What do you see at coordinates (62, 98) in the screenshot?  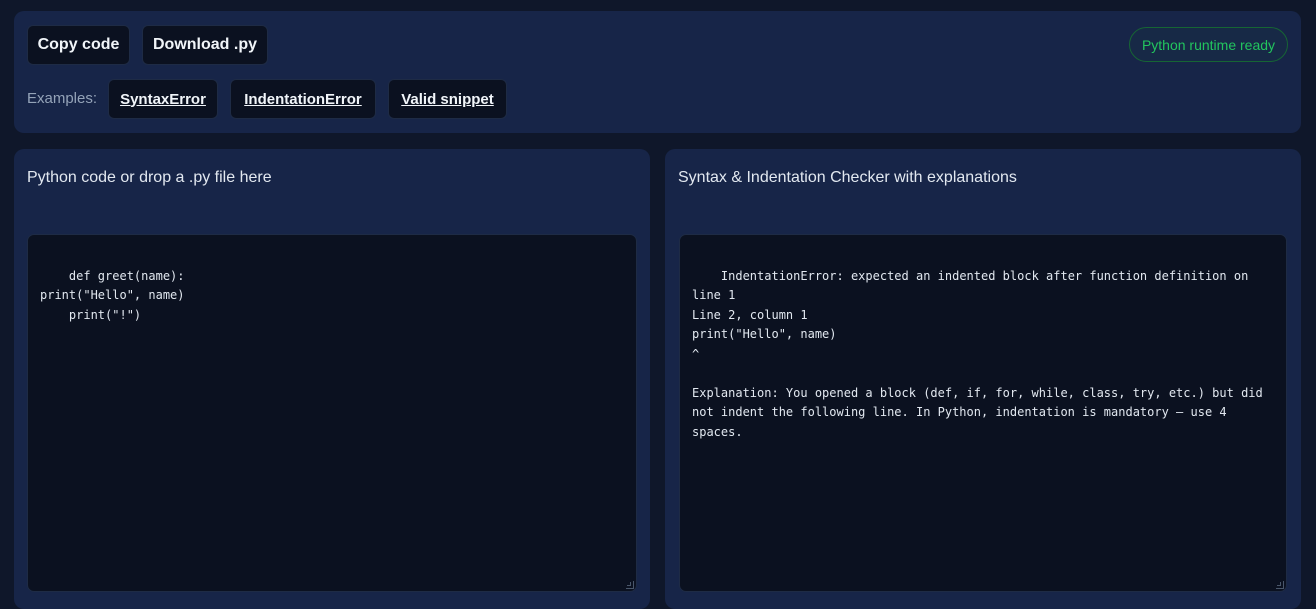 I see `examples-label: Examples:` at bounding box center [62, 98].